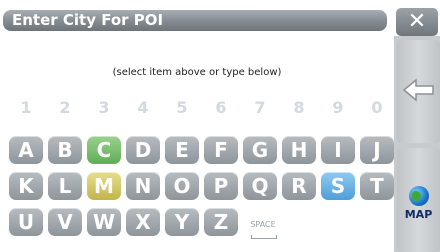 The image size is (440, 252). Describe the element at coordinates (26, 107) in the screenshot. I see `digit-1: 1` at that location.